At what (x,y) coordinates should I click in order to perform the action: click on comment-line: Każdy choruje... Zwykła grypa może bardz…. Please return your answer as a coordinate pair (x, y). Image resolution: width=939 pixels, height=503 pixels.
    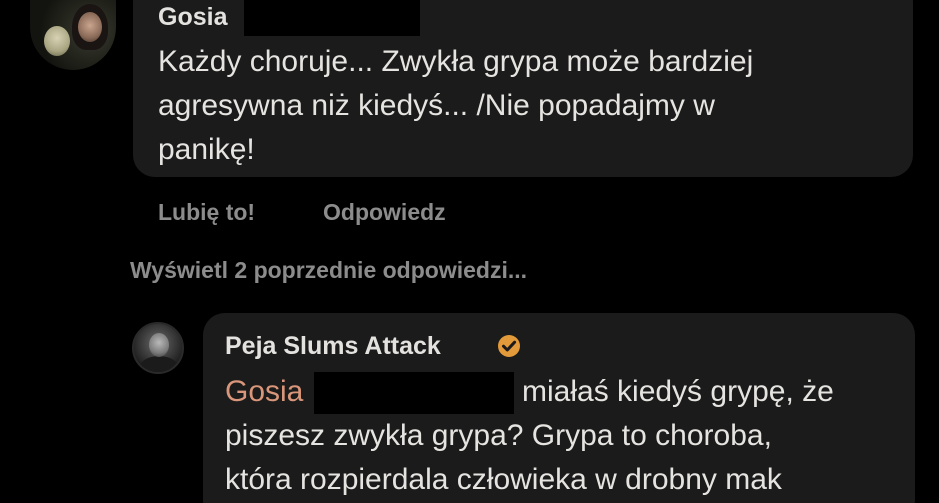
    Looking at the image, I should click on (456, 61).